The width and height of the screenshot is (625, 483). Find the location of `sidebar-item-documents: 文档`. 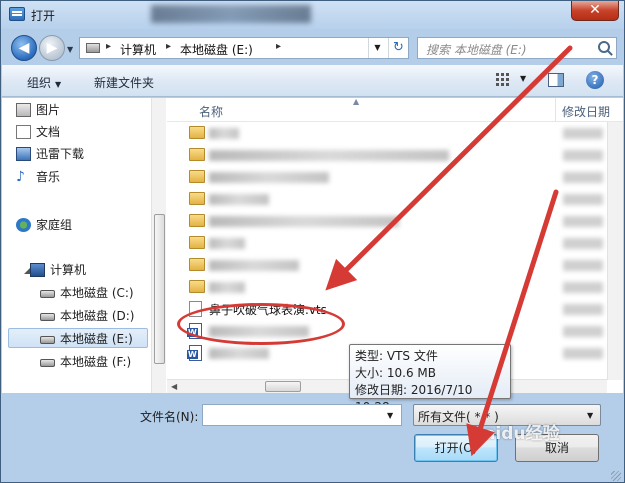

sidebar-item-documents: 文档 is located at coordinates (38, 132).